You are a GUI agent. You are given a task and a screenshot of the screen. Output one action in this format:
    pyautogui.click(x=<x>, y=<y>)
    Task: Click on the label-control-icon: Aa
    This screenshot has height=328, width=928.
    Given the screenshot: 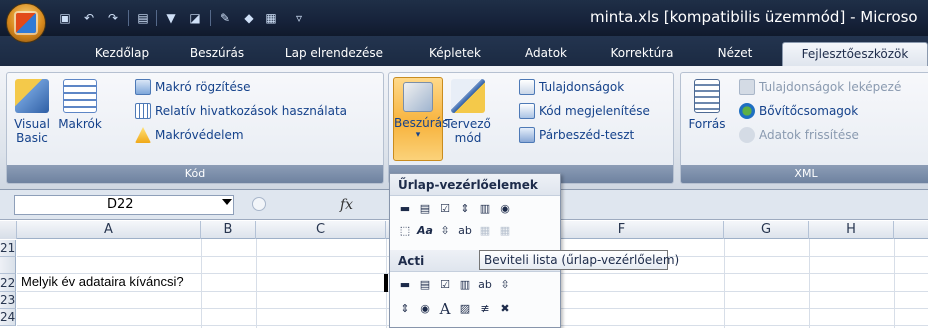 What is the action you would take?
    pyautogui.click(x=425, y=231)
    